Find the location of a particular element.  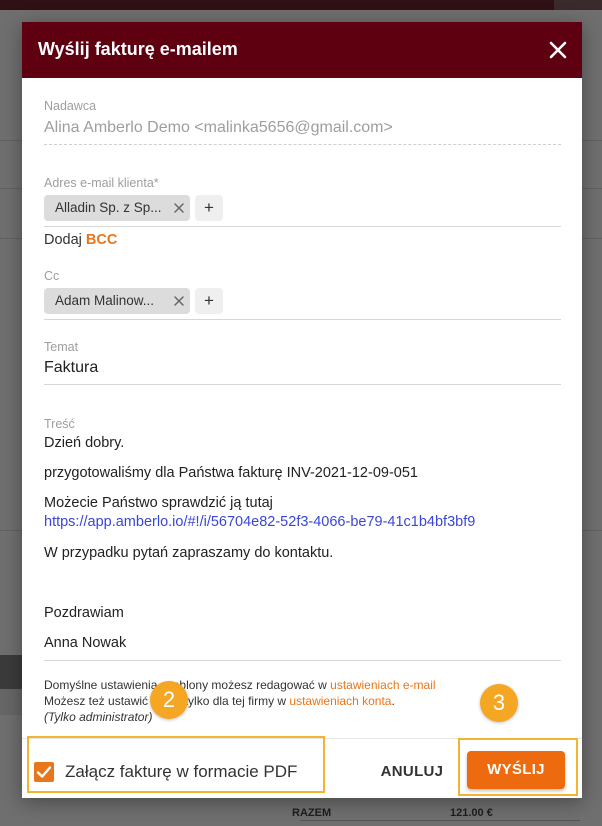

client-email-label: Adres e-mail klienta* is located at coordinates (101, 183).